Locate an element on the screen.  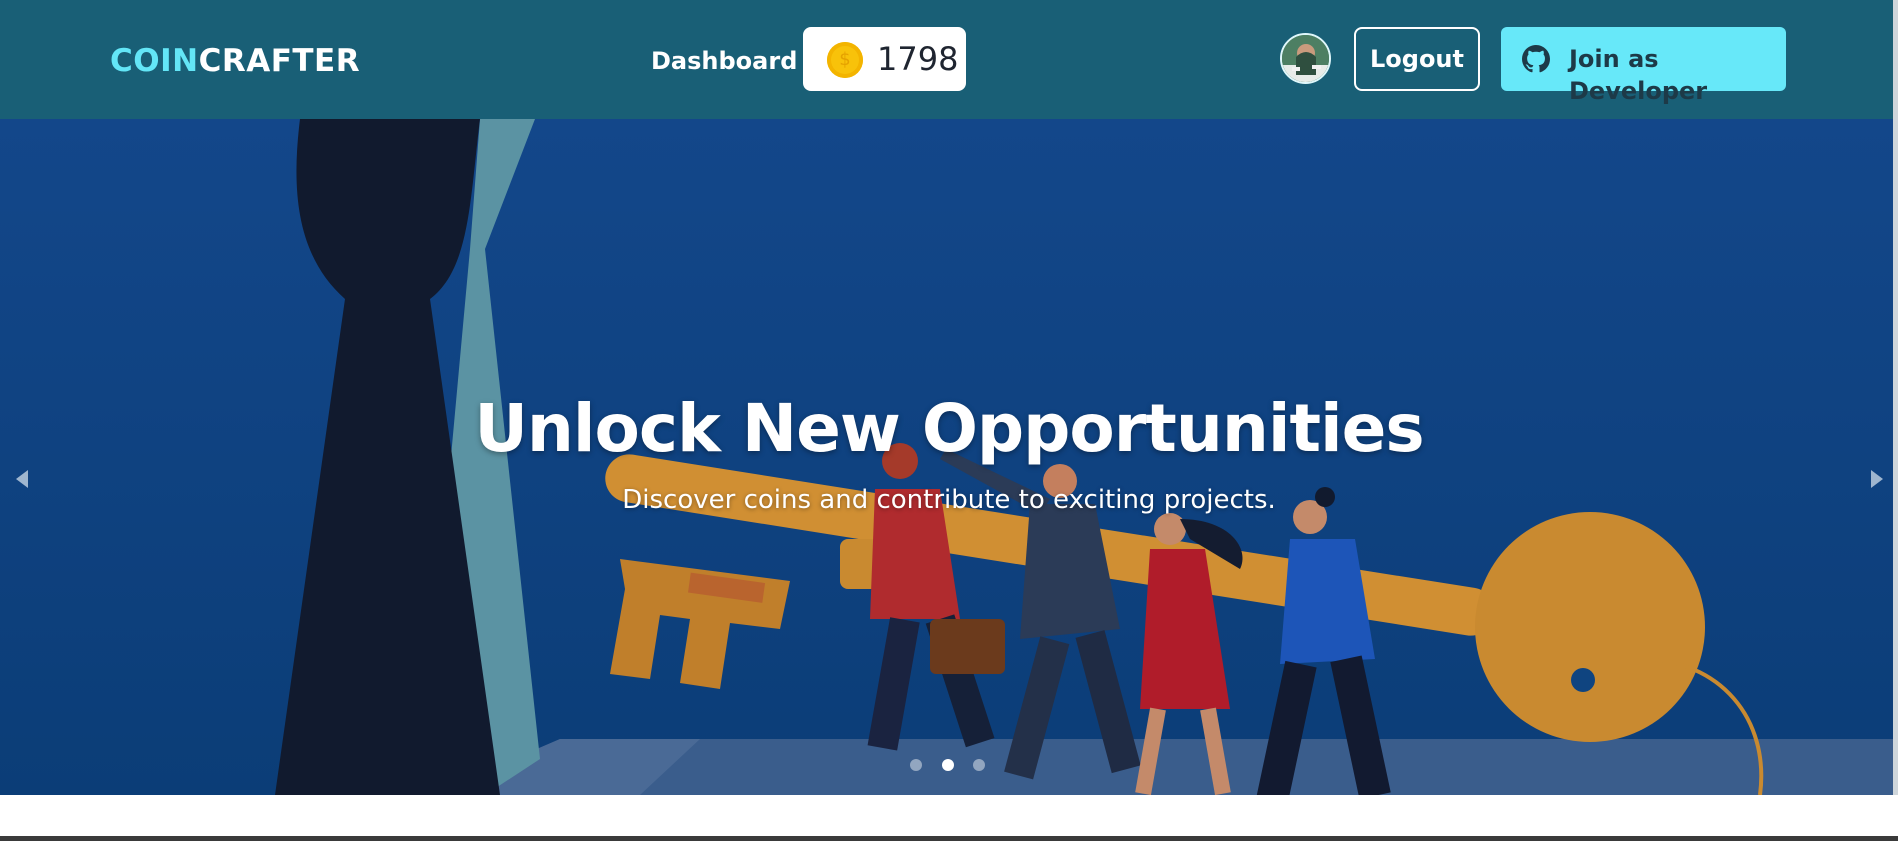
github-icon is located at coordinates (1536, 59).